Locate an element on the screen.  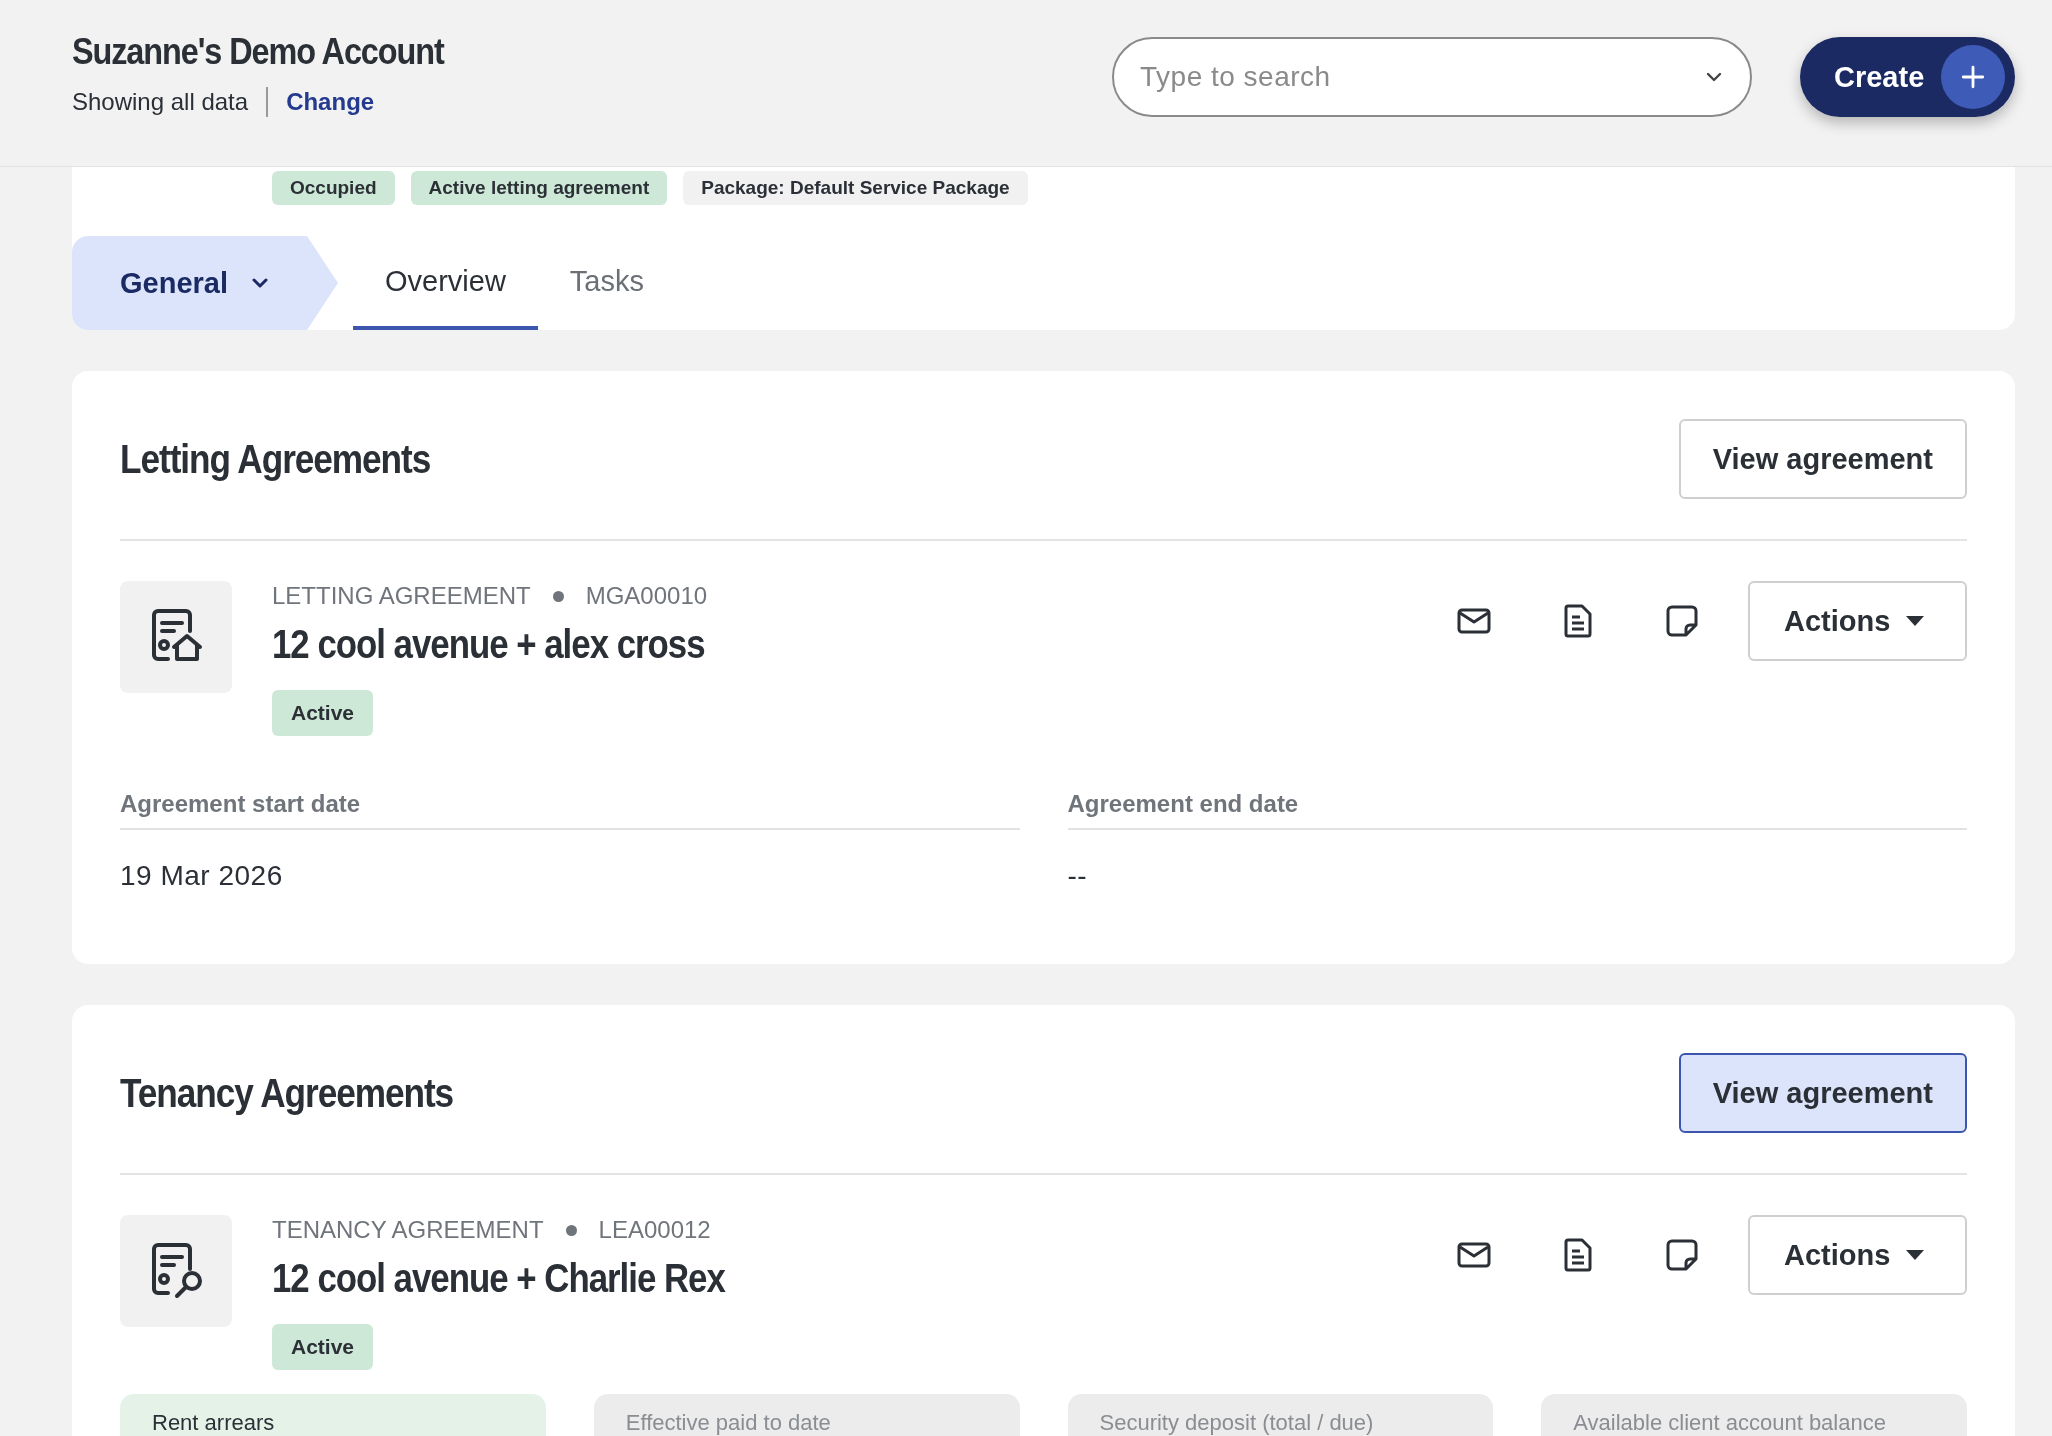
stat-label: Rent arrears is located at coordinates (213, 1422).